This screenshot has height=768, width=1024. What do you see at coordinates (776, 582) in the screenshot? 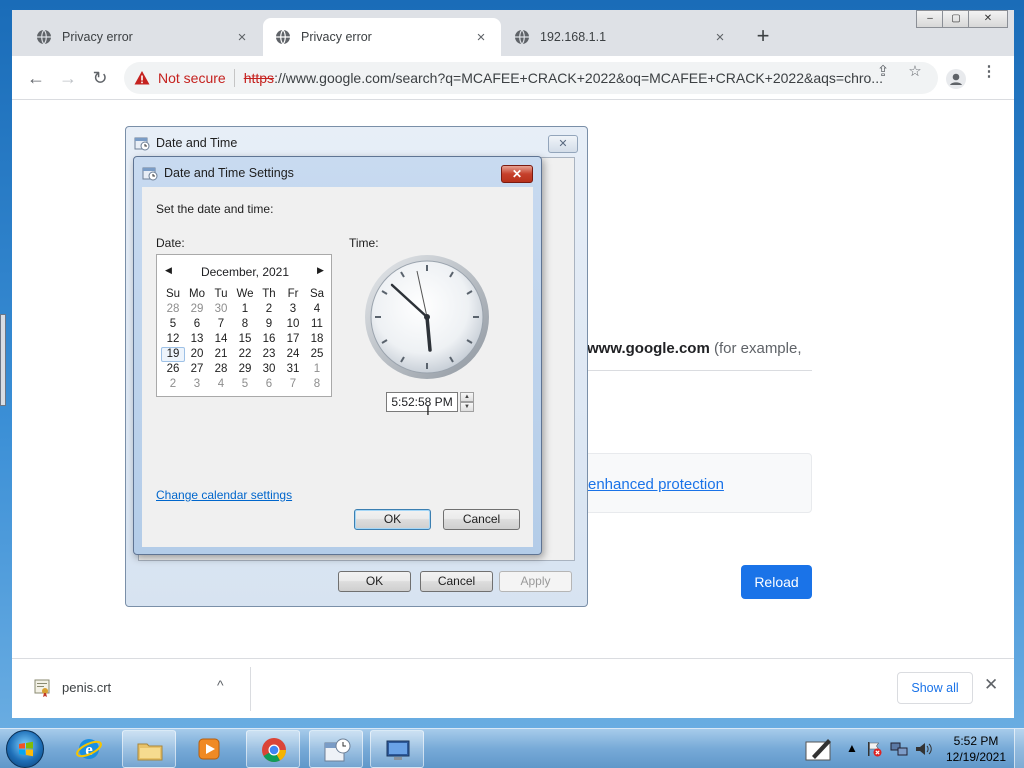
I see `reload-button: Reload` at bounding box center [776, 582].